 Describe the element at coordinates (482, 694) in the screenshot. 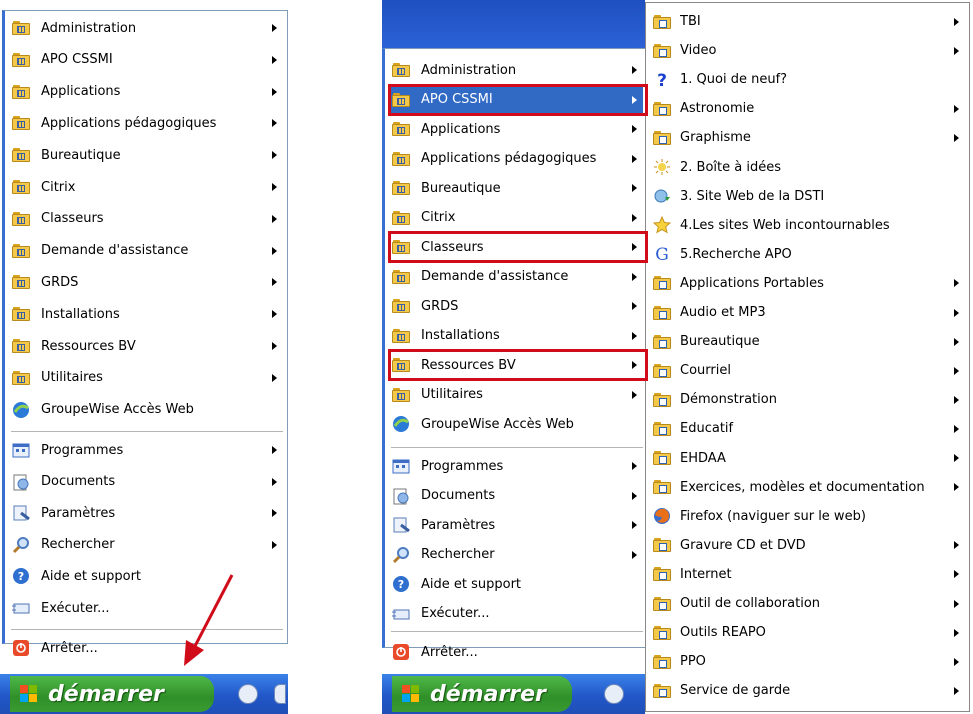

I see `start-button-mid: démarrer` at that location.